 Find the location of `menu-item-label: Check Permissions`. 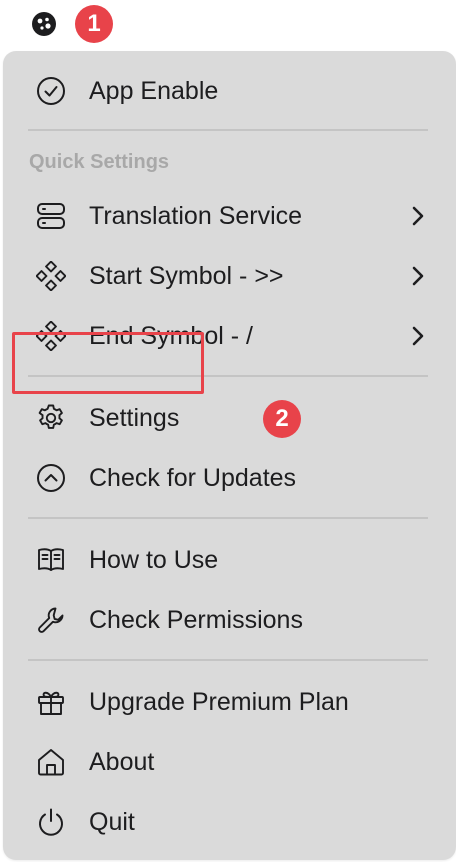

menu-item-label: Check Permissions is located at coordinates (196, 620).